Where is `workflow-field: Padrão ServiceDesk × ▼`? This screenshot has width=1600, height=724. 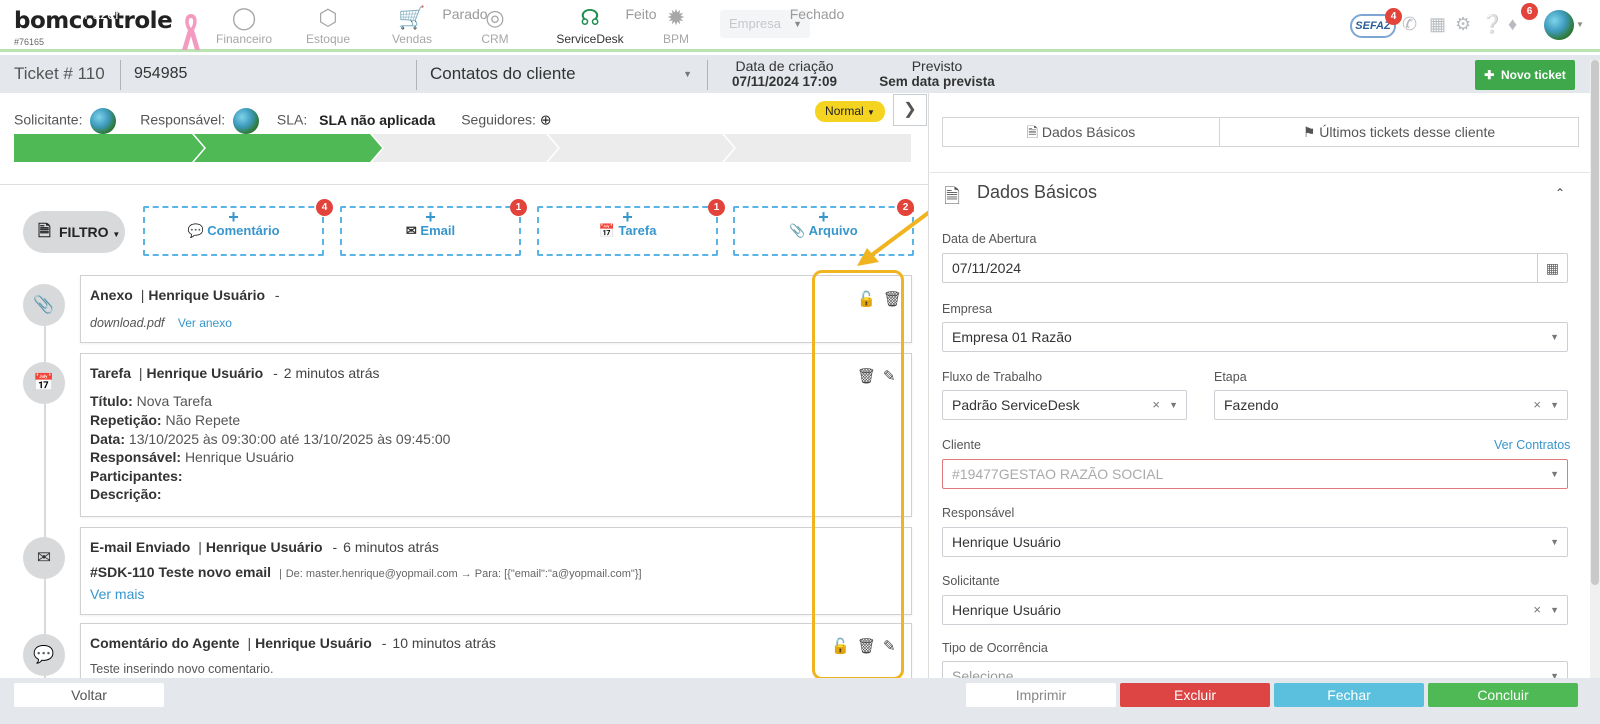 workflow-field: Padrão ServiceDesk × ▼ is located at coordinates (1064, 405).